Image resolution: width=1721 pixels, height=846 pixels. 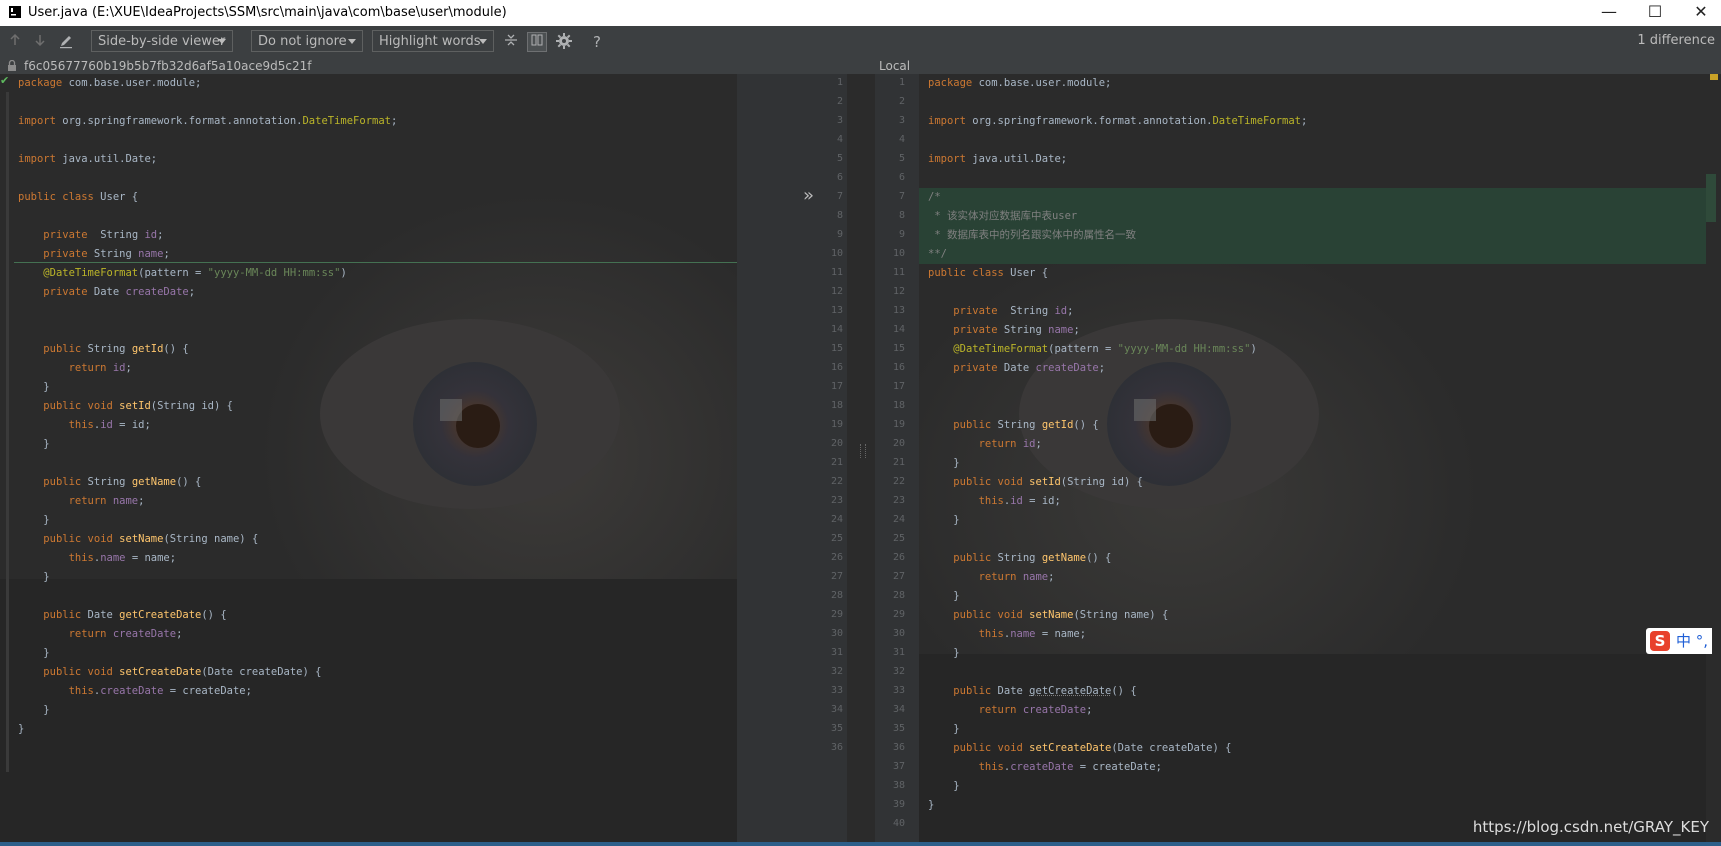 What do you see at coordinates (892, 481) in the screenshot?
I see `line-number: 22` at bounding box center [892, 481].